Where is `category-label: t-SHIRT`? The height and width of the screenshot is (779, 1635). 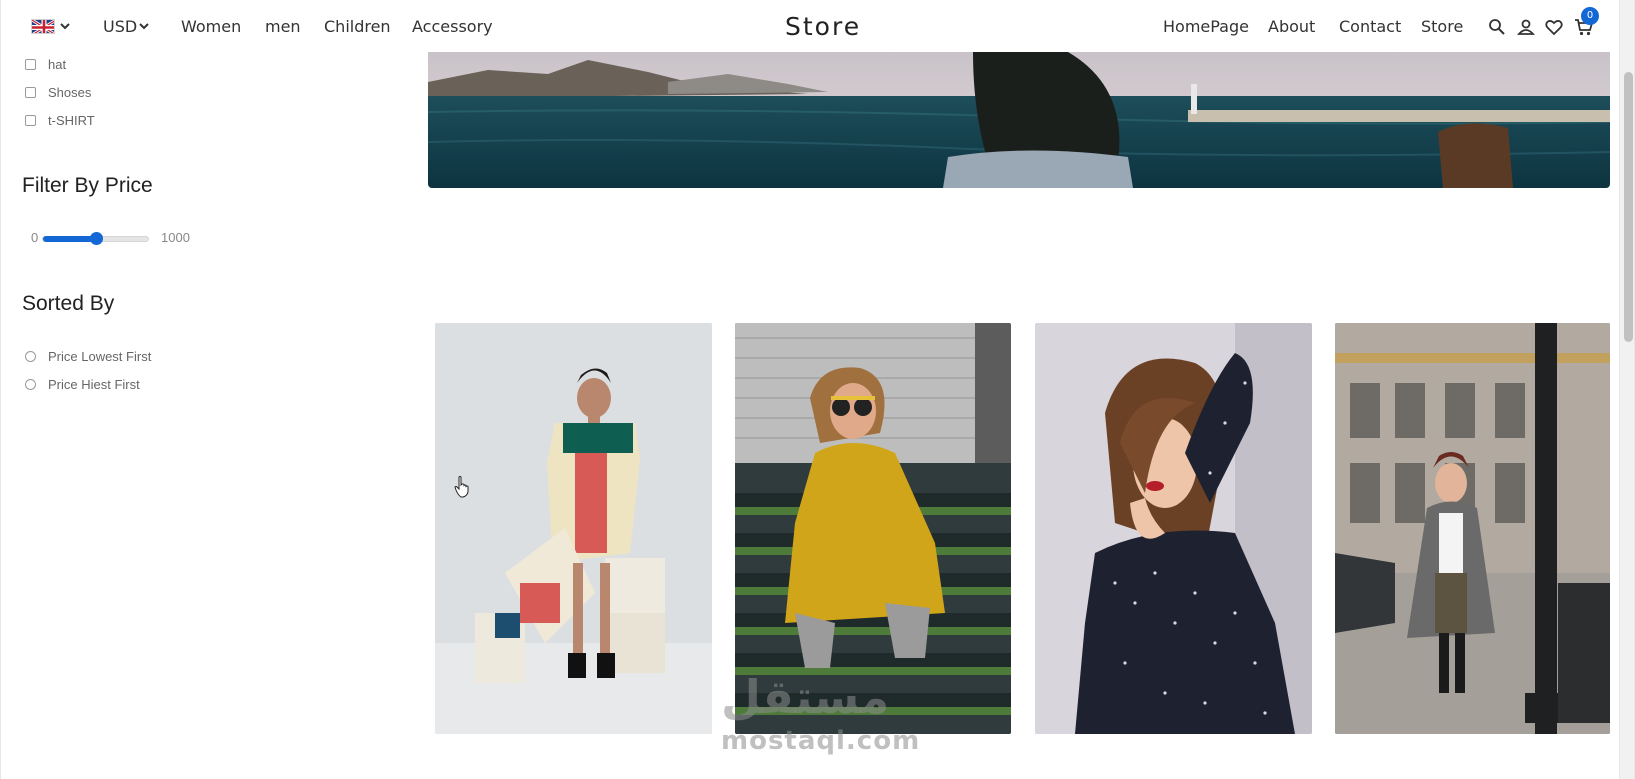 category-label: t-SHIRT is located at coordinates (71, 120).